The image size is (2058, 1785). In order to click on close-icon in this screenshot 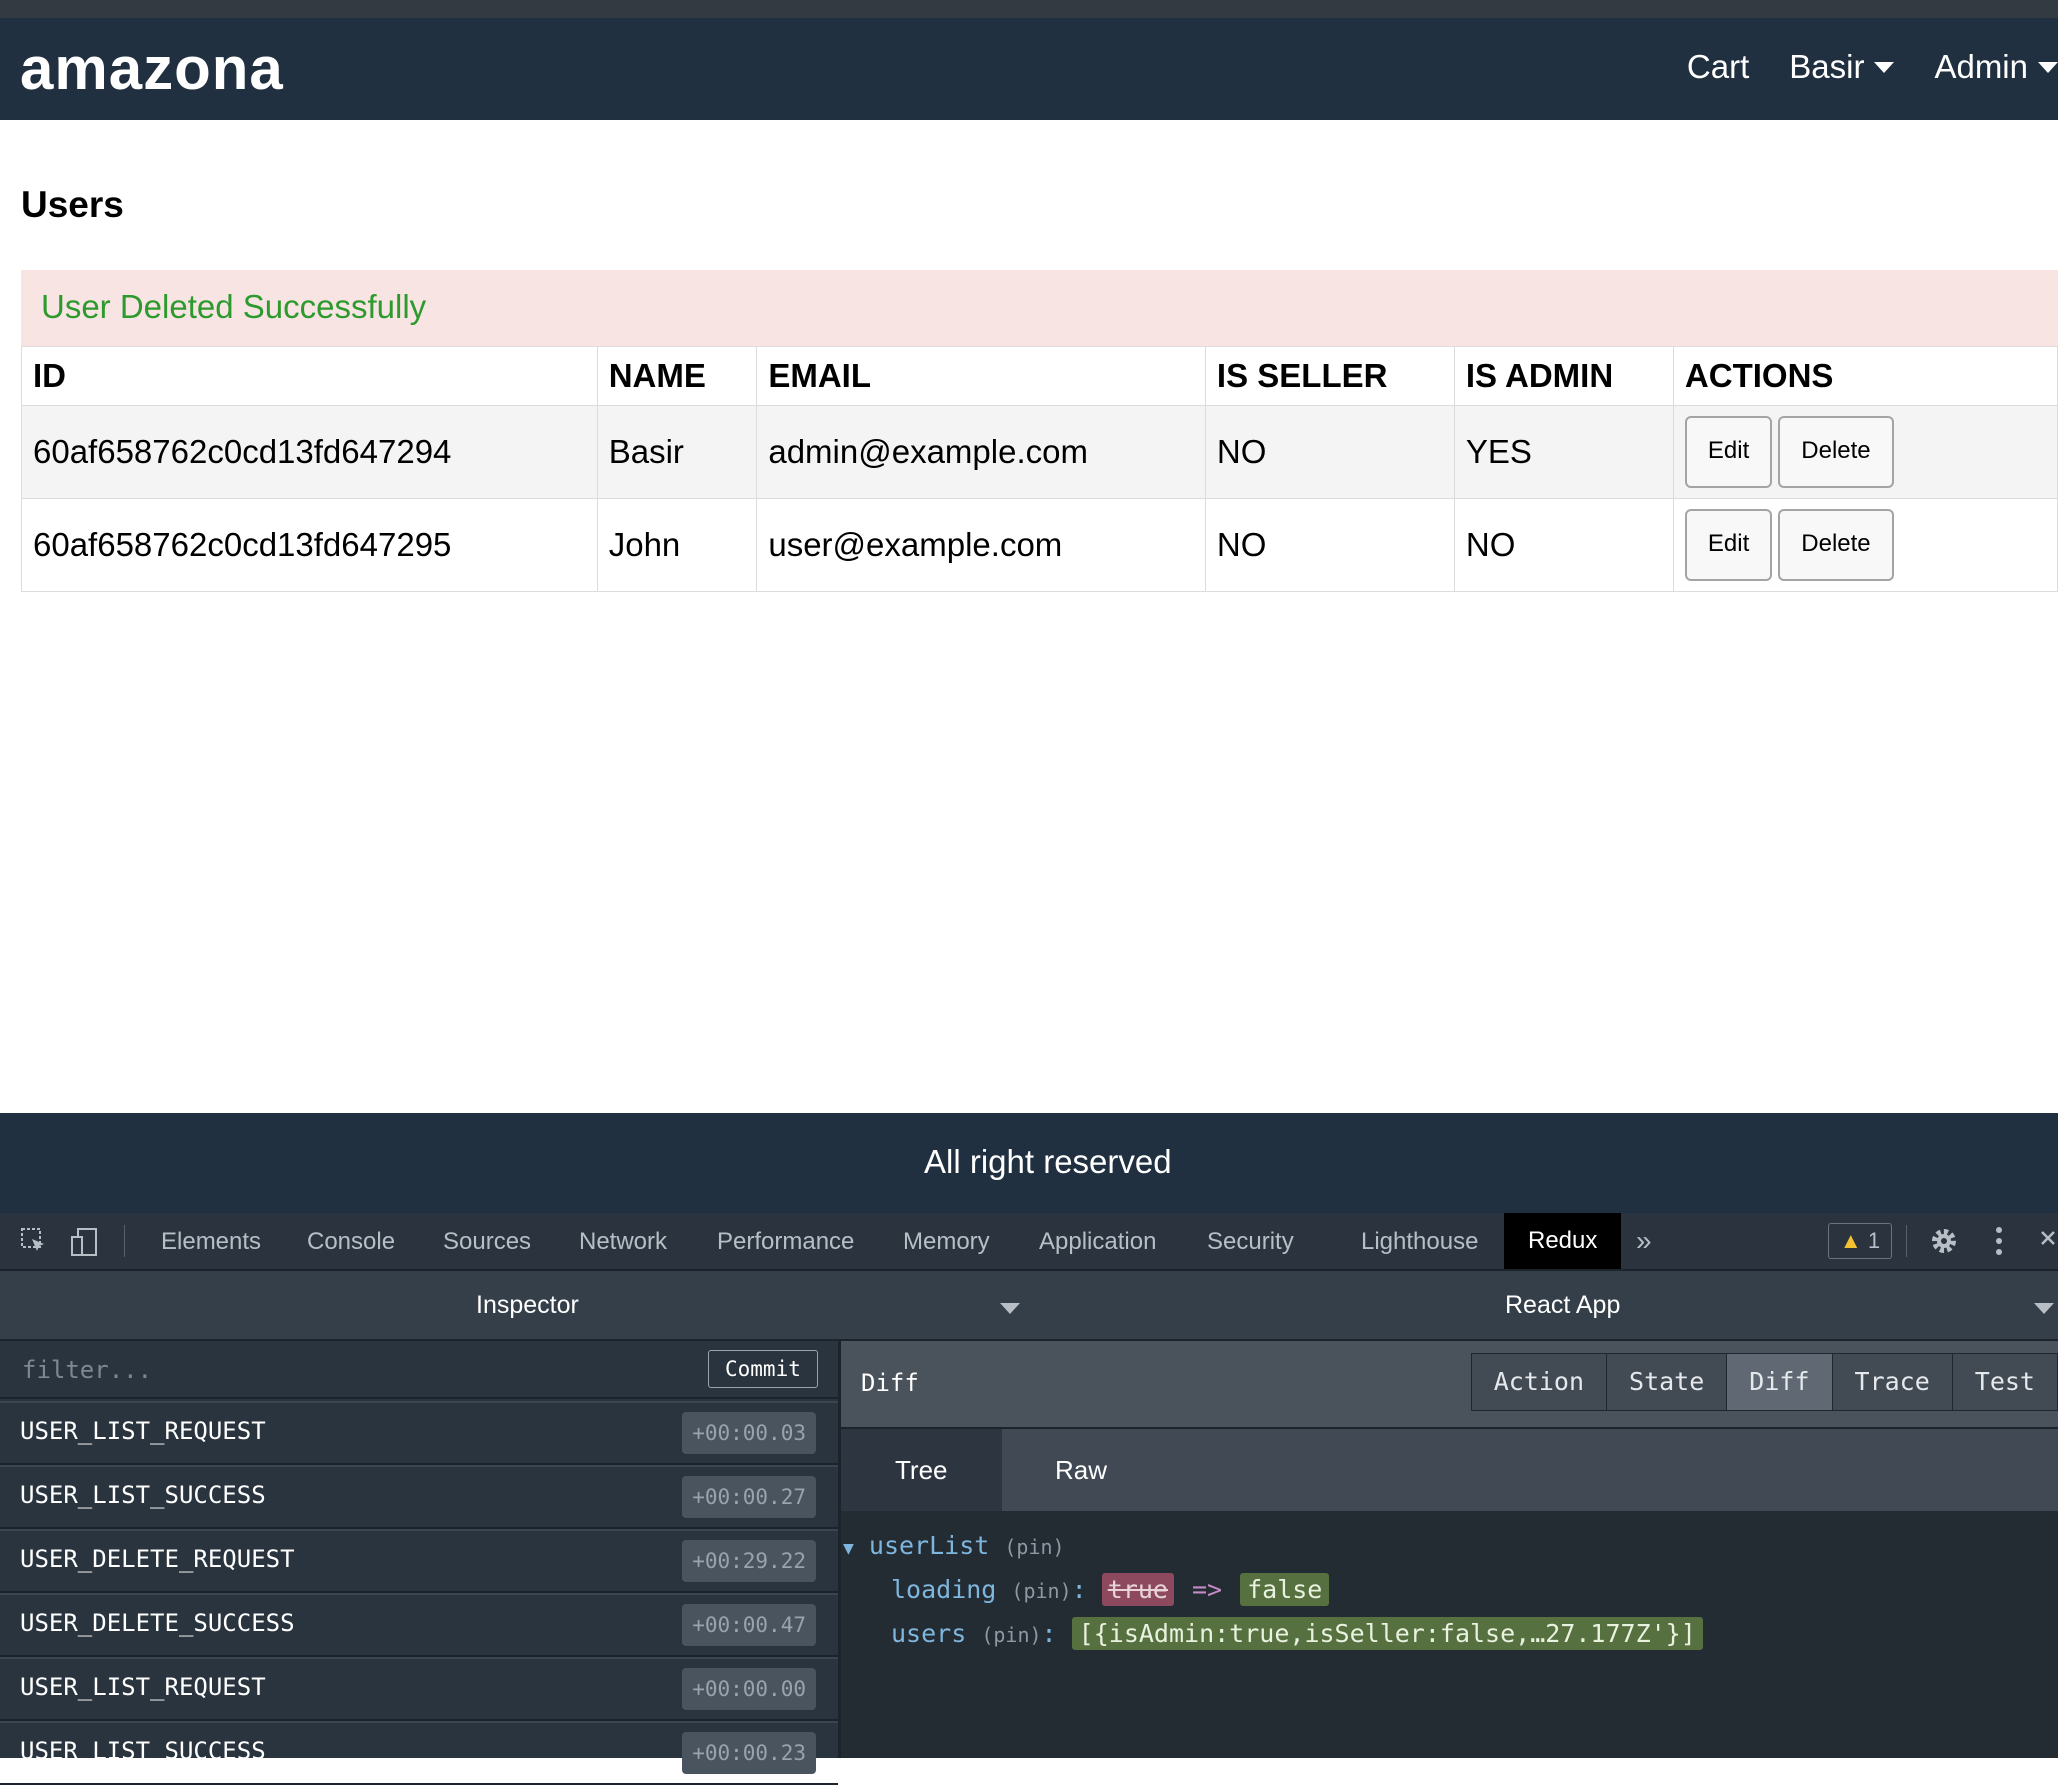, I will do `click(2048, 1243)`.